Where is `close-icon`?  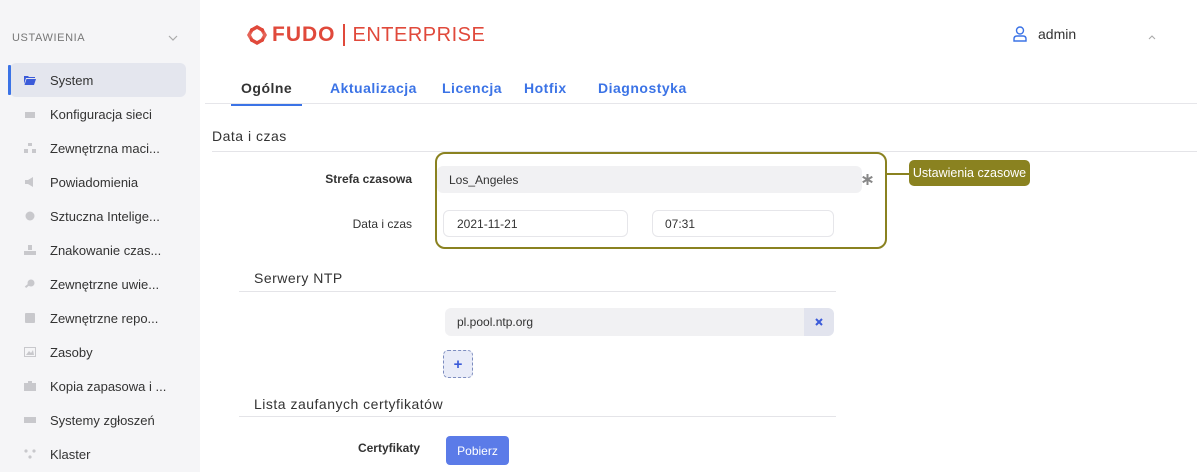
close-icon is located at coordinates (819, 322).